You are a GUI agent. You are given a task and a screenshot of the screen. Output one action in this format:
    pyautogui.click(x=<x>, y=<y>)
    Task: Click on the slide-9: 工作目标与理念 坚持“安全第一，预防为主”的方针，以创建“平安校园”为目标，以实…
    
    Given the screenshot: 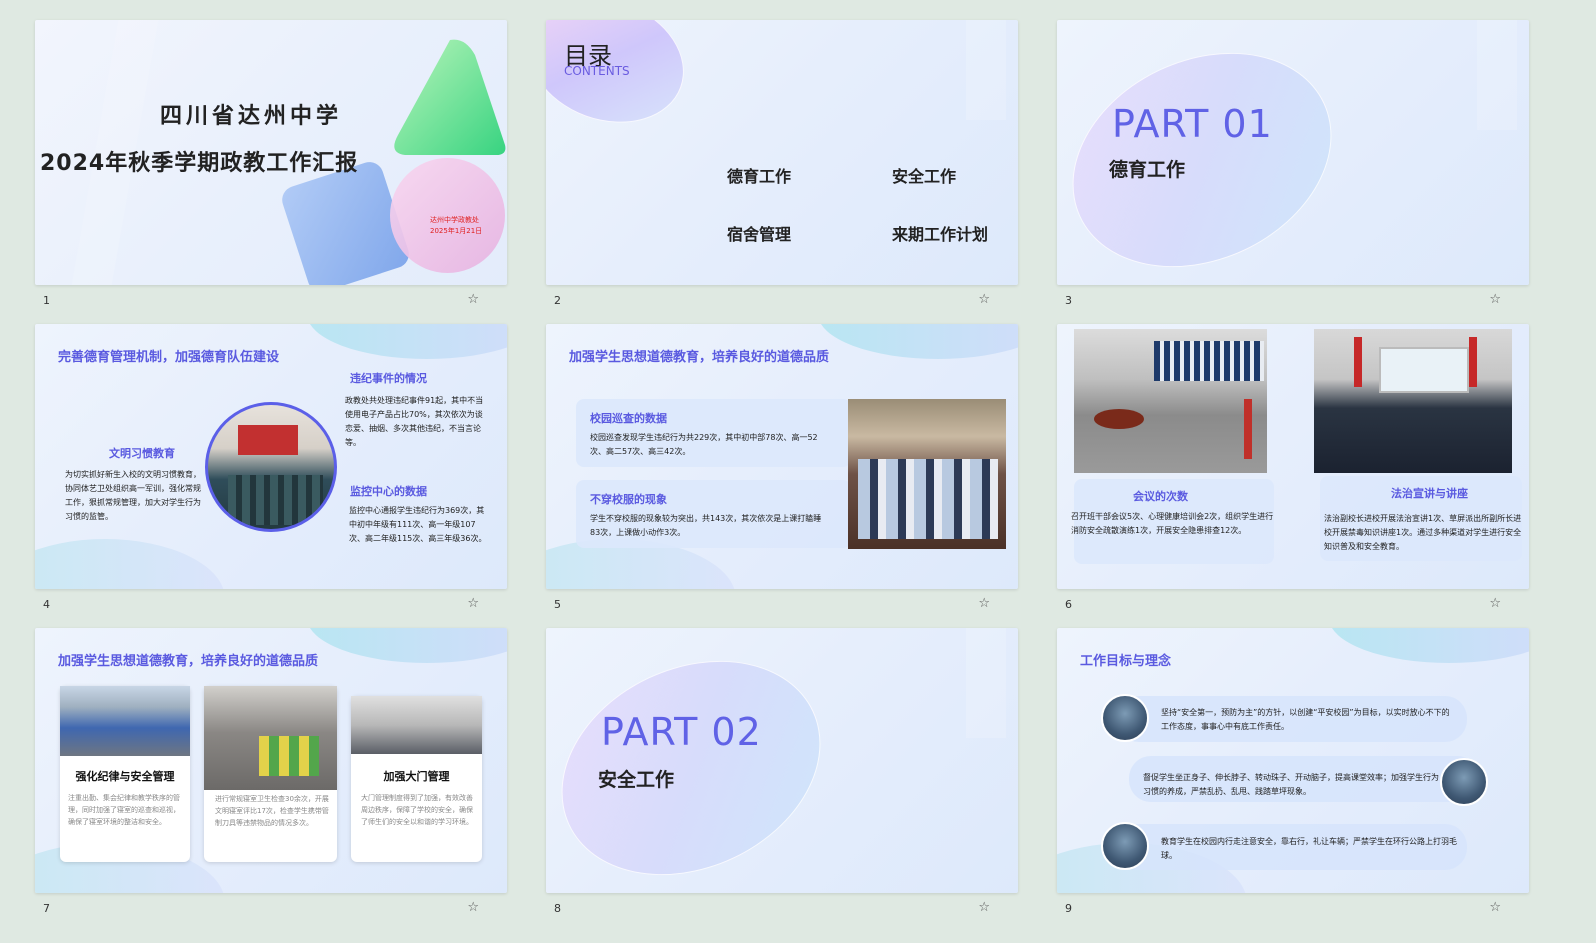 What is the action you would take?
    pyautogui.click(x=1293, y=760)
    